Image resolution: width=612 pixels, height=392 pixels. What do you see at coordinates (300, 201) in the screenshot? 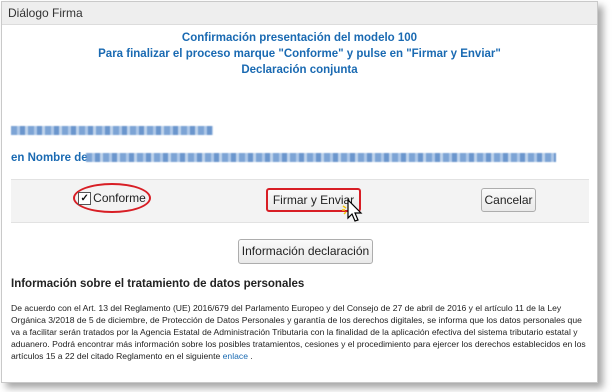
I see `action-bar: ✓ Conforme Firmar y Enviar Cancelar` at bounding box center [300, 201].